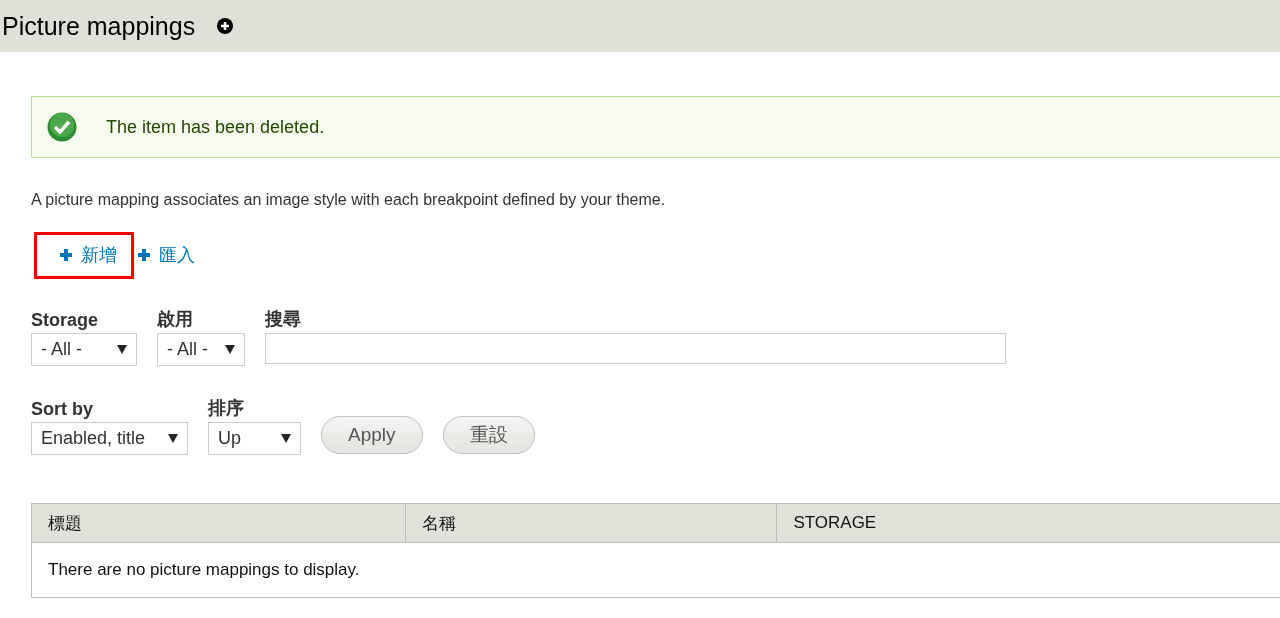 Image resolution: width=1280 pixels, height=618 pixels. I want to click on field-label: Storage, so click(65, 320).